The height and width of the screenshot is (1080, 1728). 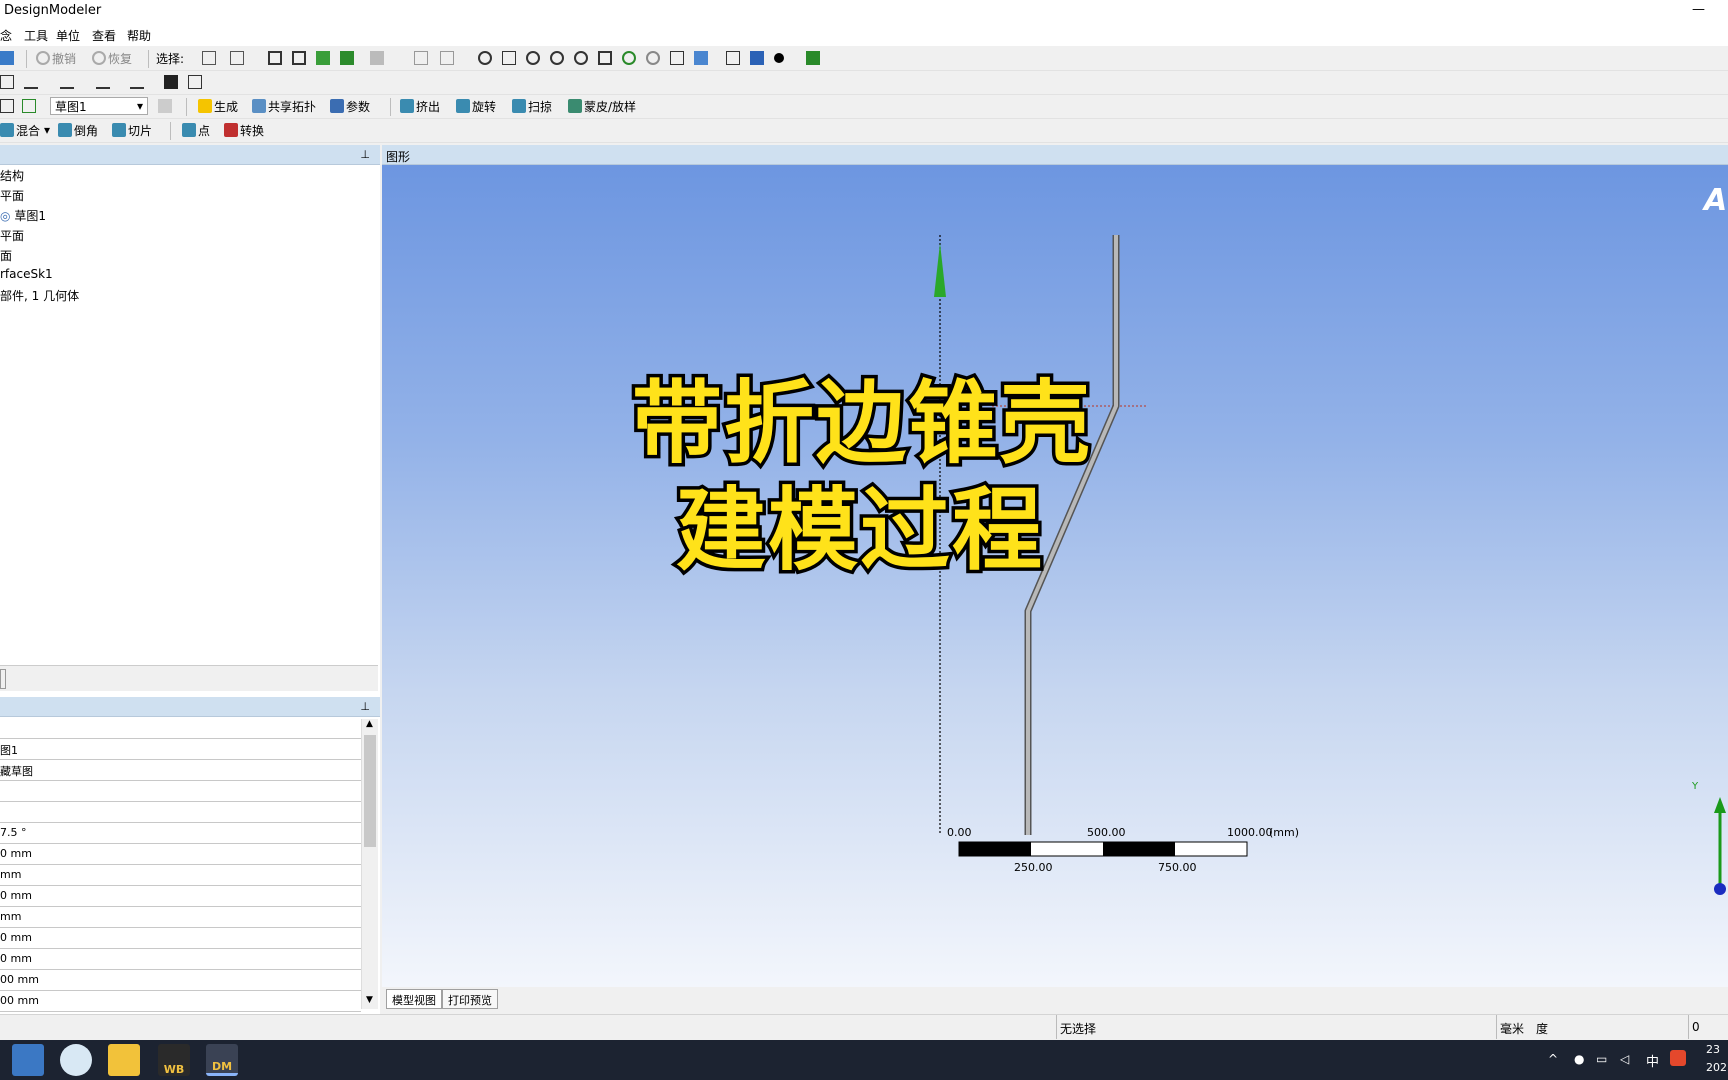 I want to click on flag-tool-icon, so click(x=195, y=82).